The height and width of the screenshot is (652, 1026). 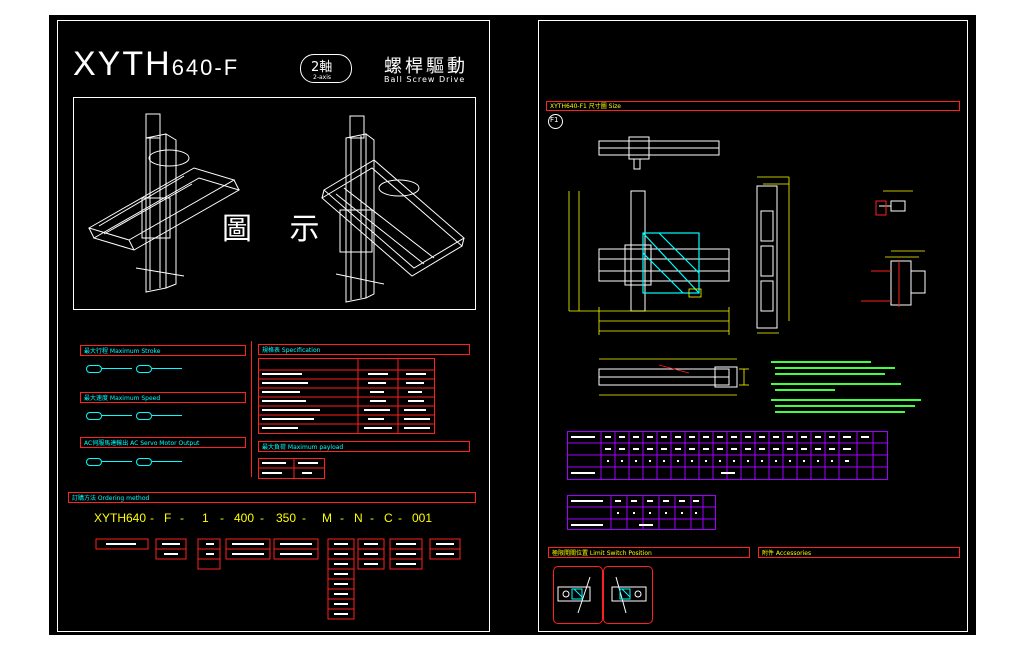 I want to click on code-type: F, so click(x=168, y=518).